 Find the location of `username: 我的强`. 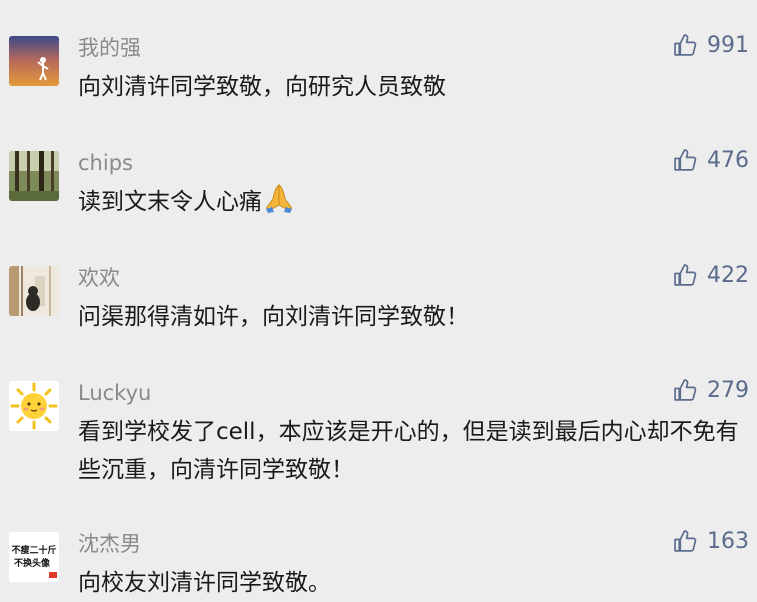

username: 我的强 is located at coordinates (109, 48).